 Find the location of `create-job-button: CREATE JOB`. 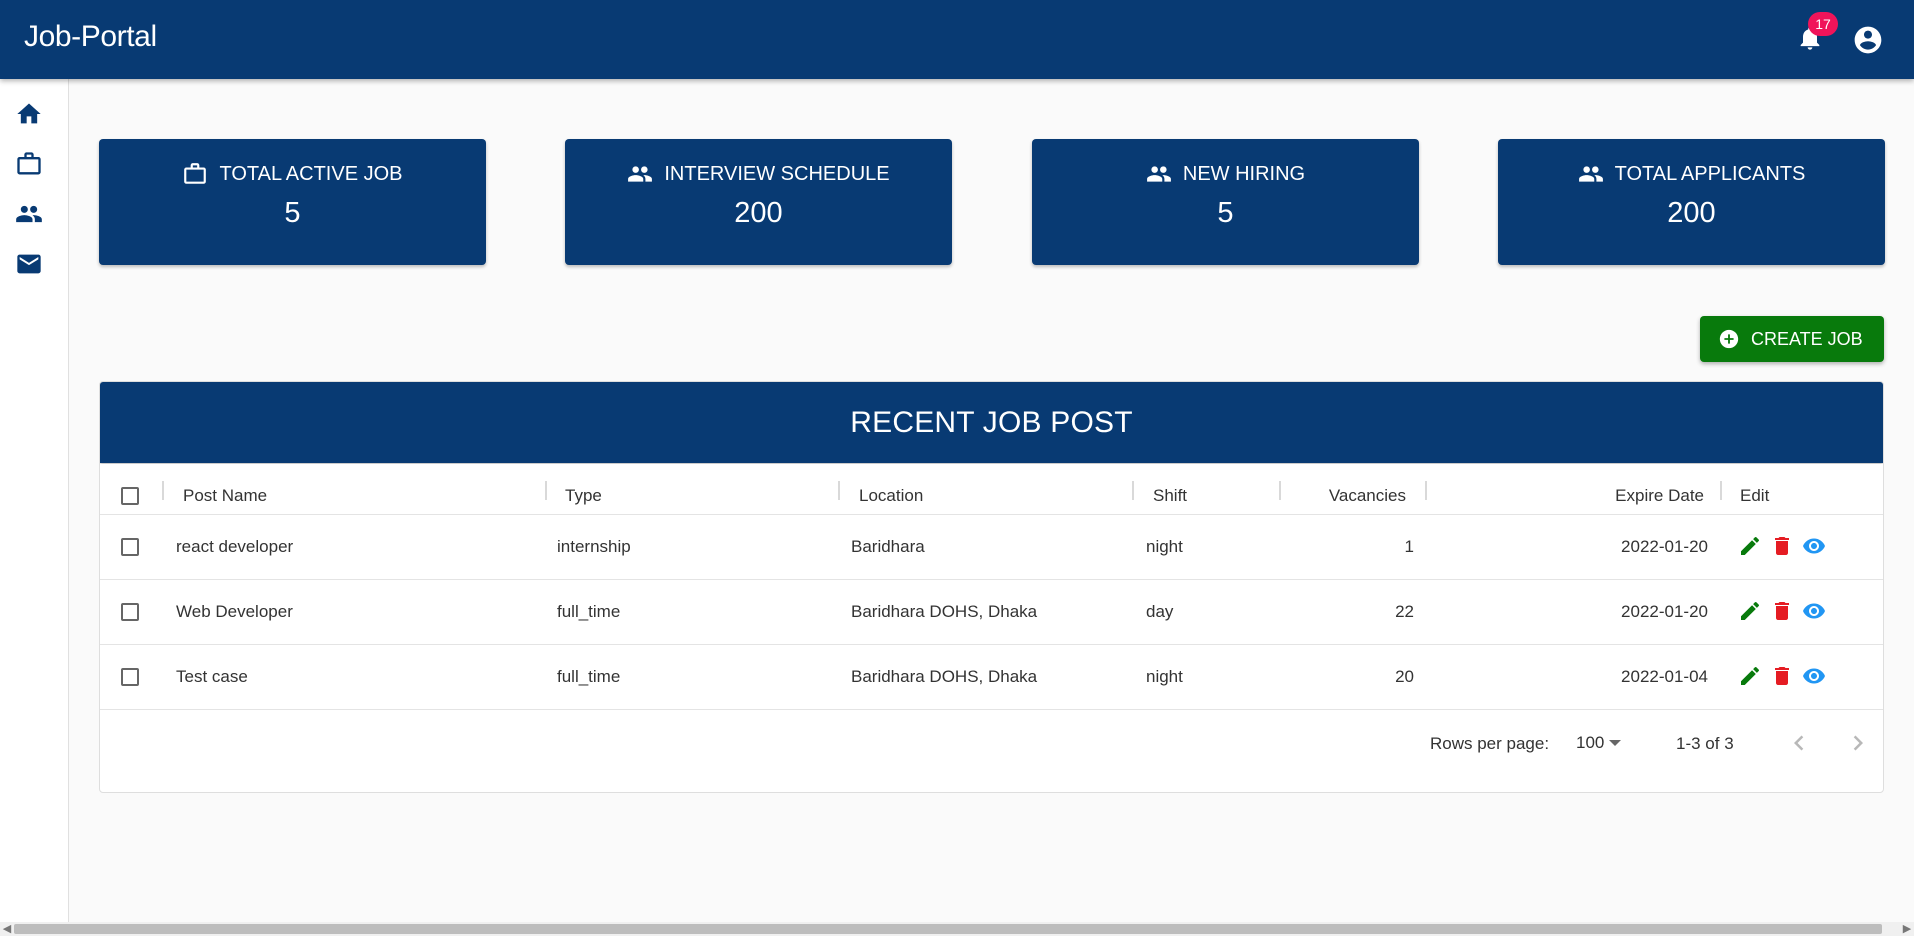

create-job-button: CREATE JOB is located at coordinates (1792, 339).